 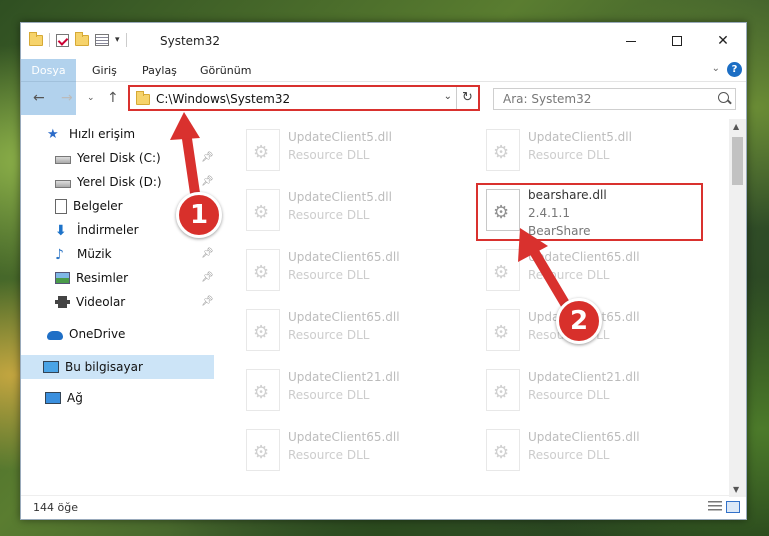 I want to click on sidebar-item-this-pc: Bu bilgisayar, so click(x=117, y=367).